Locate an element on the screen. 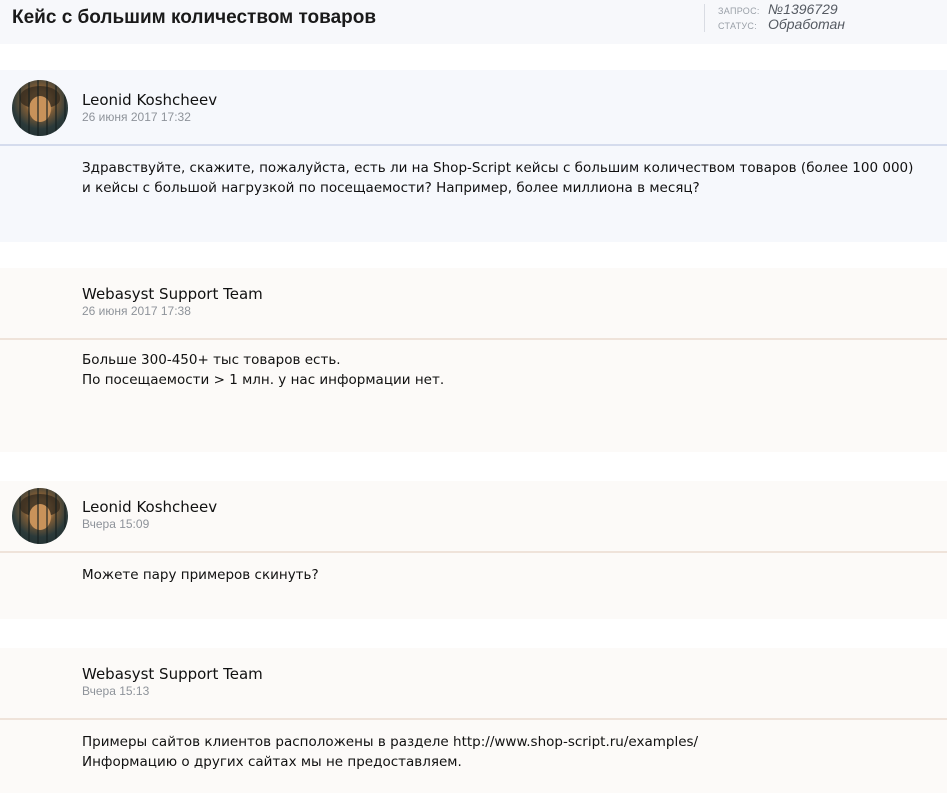  message-date: 26 июня 2017 17:38 is located at coordinates (136, 311).